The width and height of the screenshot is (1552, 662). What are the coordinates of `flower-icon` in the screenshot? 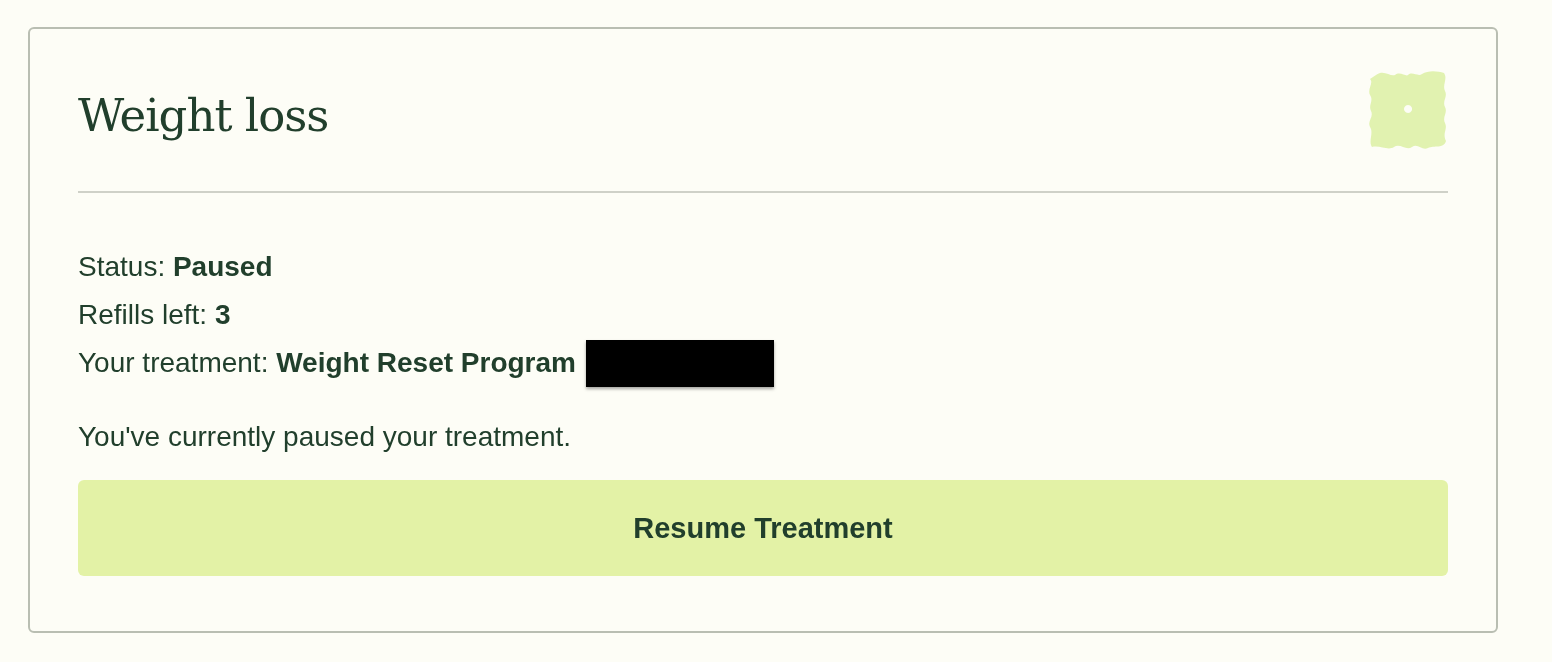 It's located at (1408, 110).